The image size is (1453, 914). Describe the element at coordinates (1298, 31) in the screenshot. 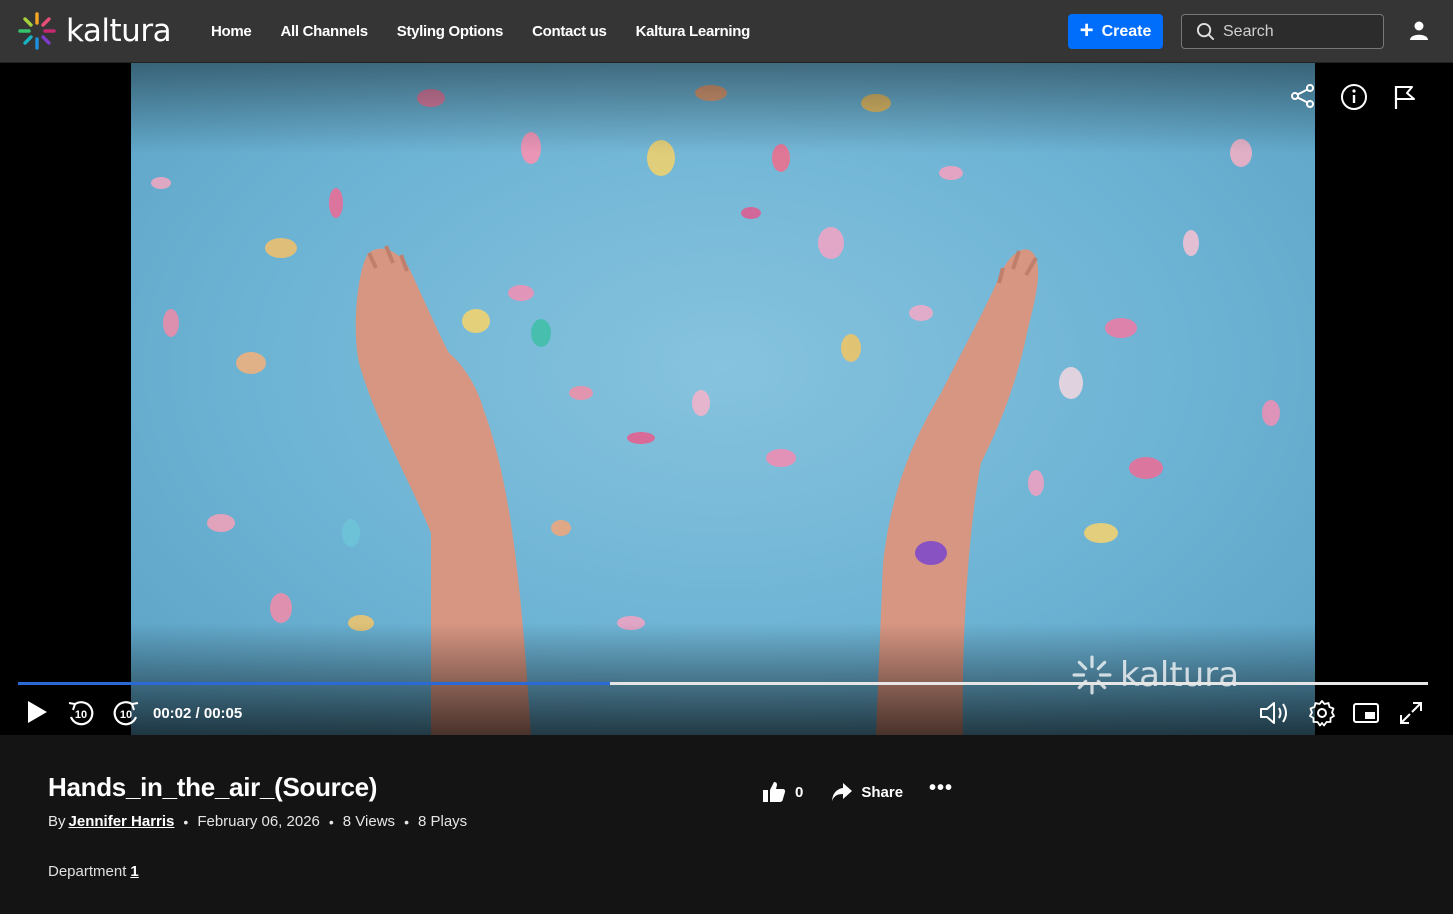

I see `search-input` at that location.